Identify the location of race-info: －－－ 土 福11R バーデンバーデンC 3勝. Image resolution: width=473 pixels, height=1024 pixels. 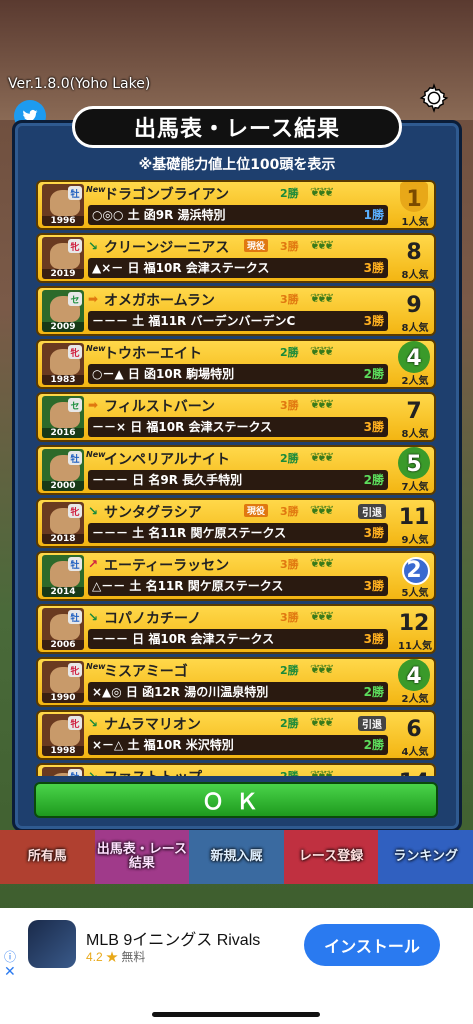
(238, 321).